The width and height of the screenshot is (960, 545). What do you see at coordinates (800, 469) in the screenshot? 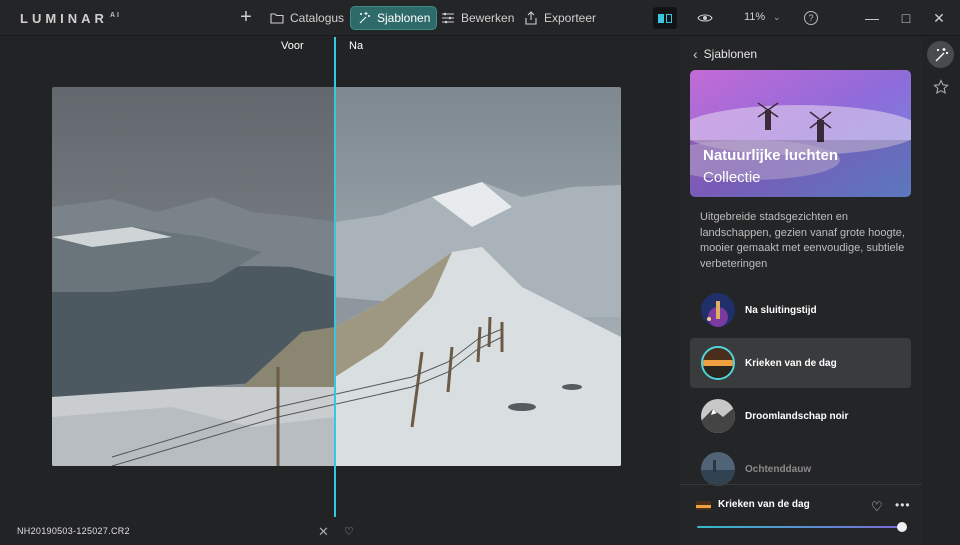
I see `template-item: Ochtenddauw` at bounding box center [800, 469].